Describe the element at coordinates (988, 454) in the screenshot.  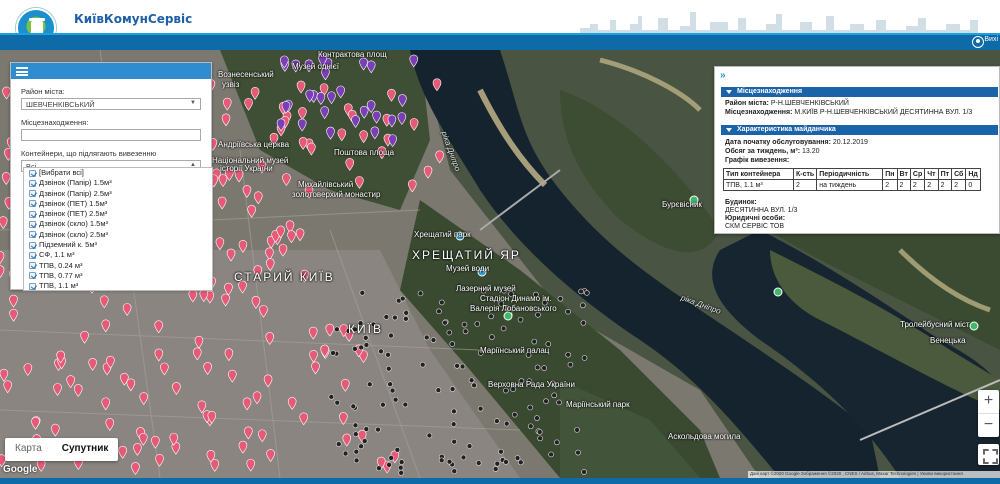
I see `fullscreen-button` at that location.